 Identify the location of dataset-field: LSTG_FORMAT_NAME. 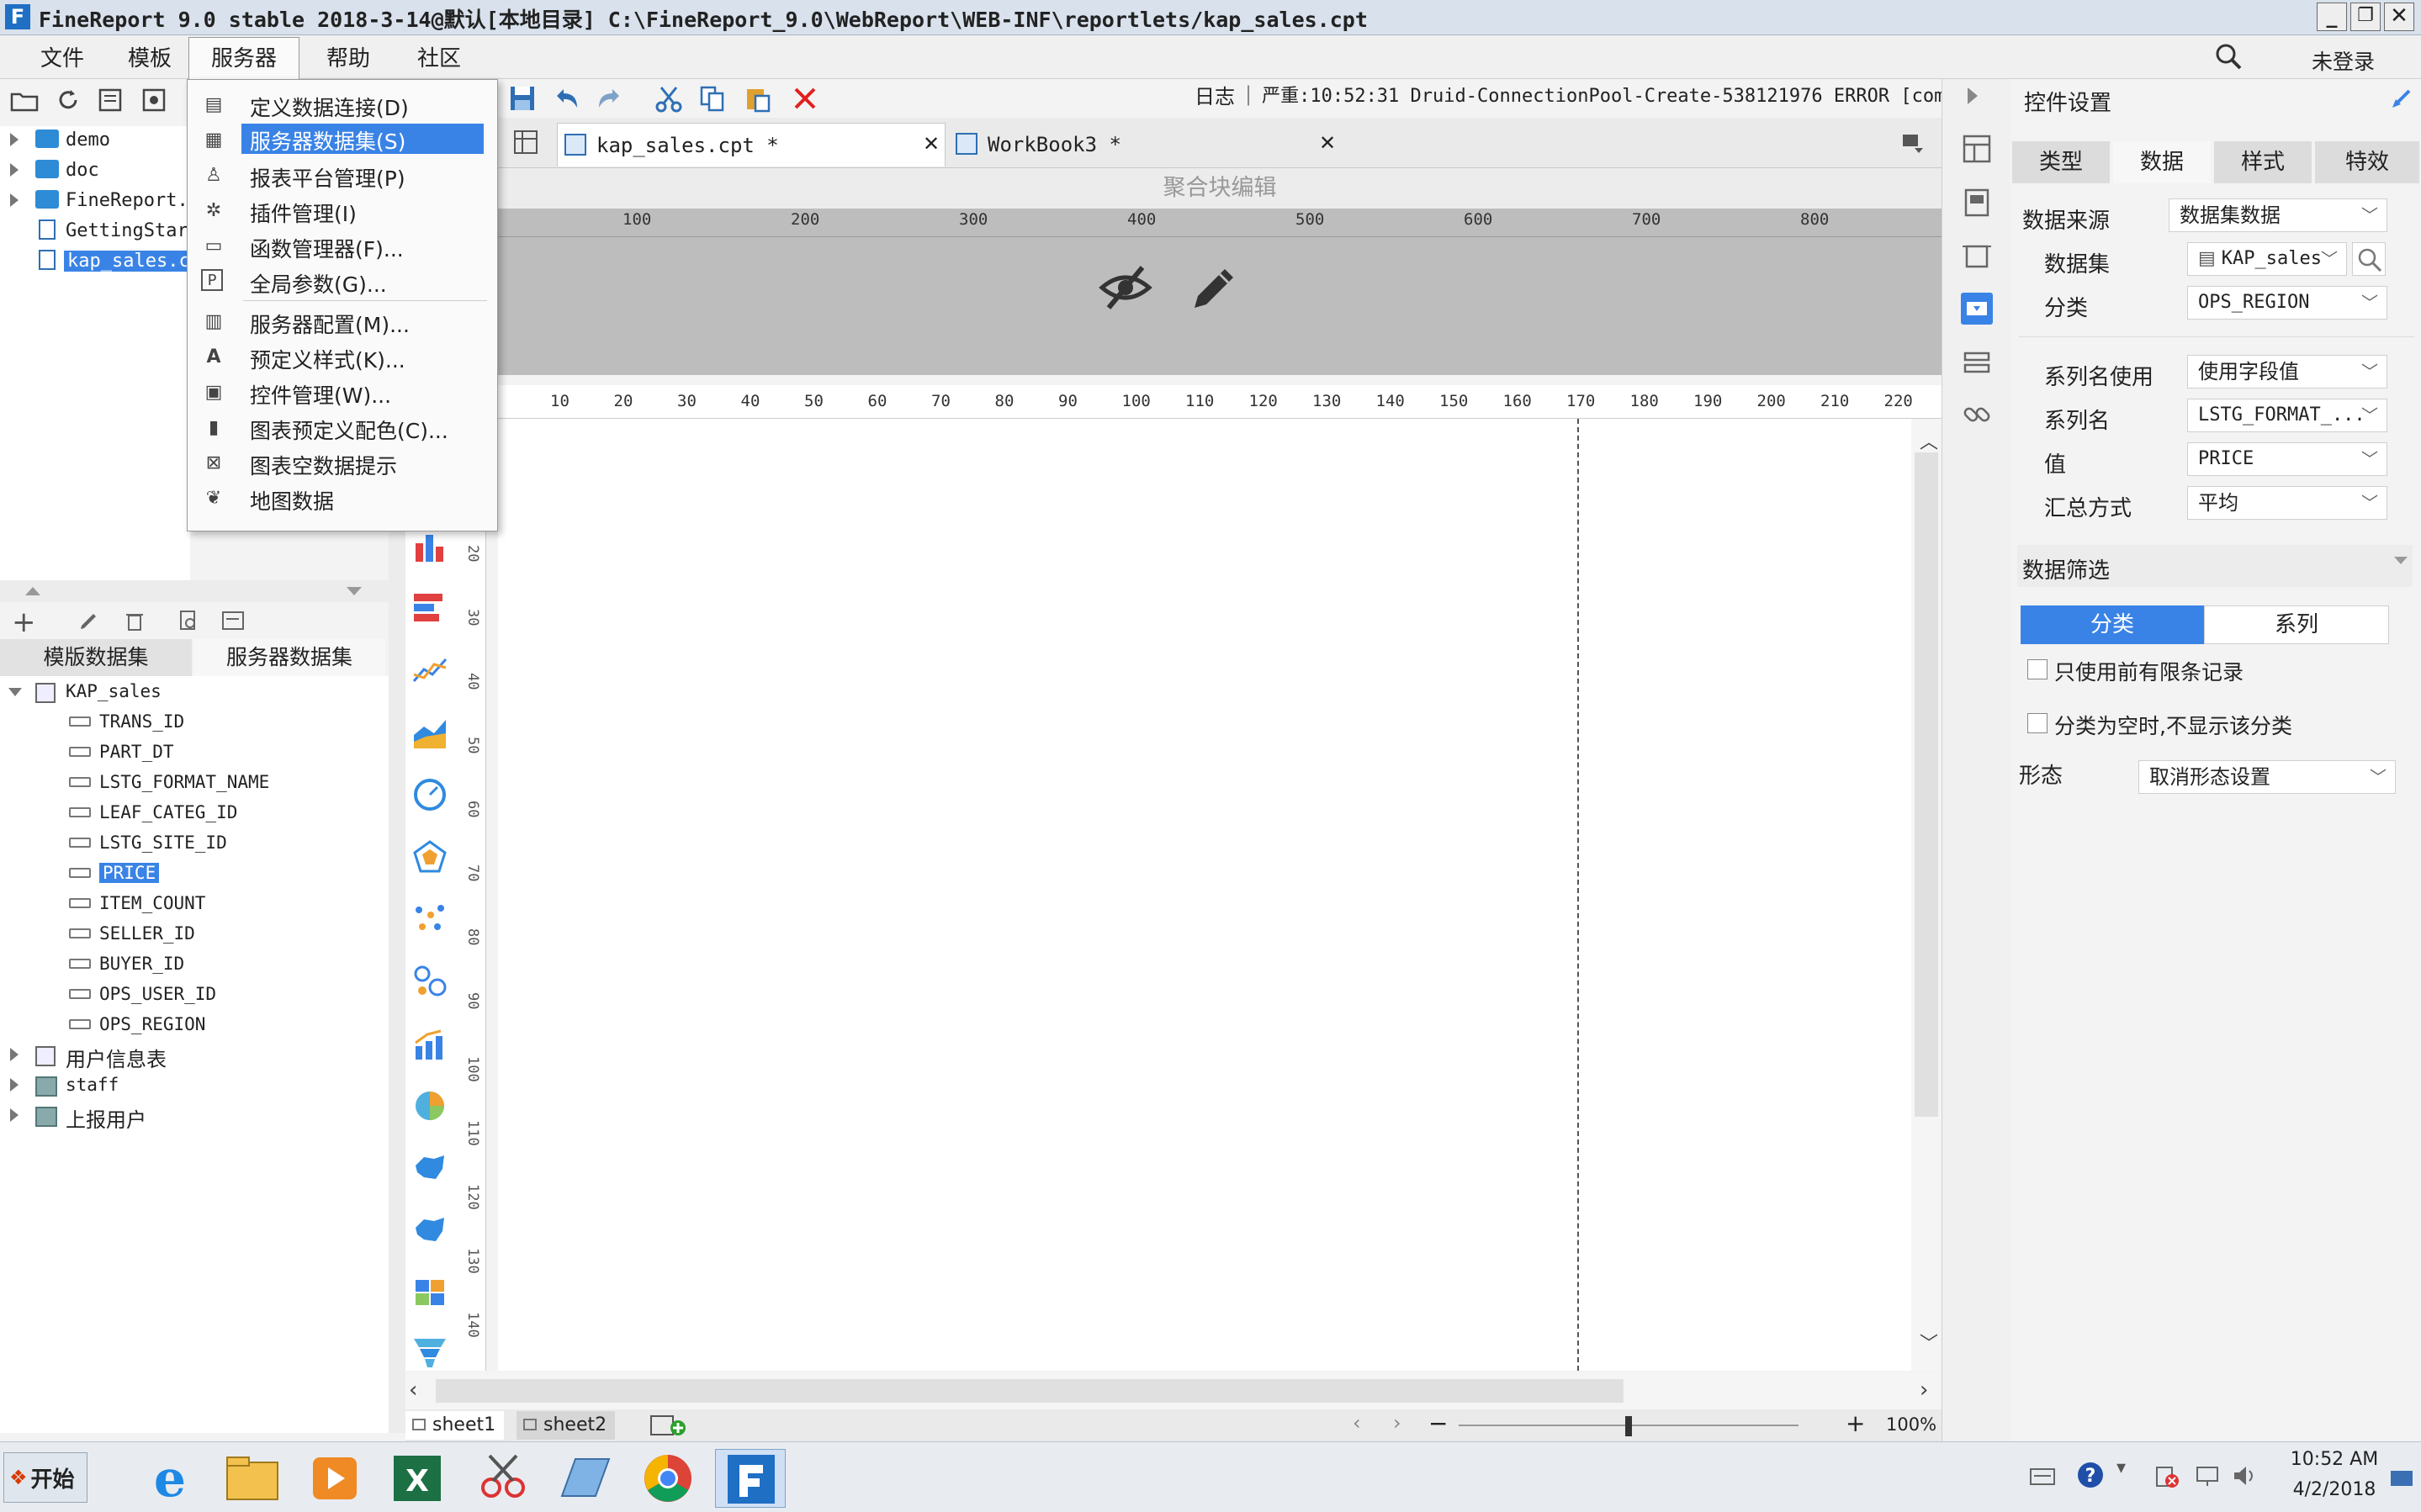
(195, 783).